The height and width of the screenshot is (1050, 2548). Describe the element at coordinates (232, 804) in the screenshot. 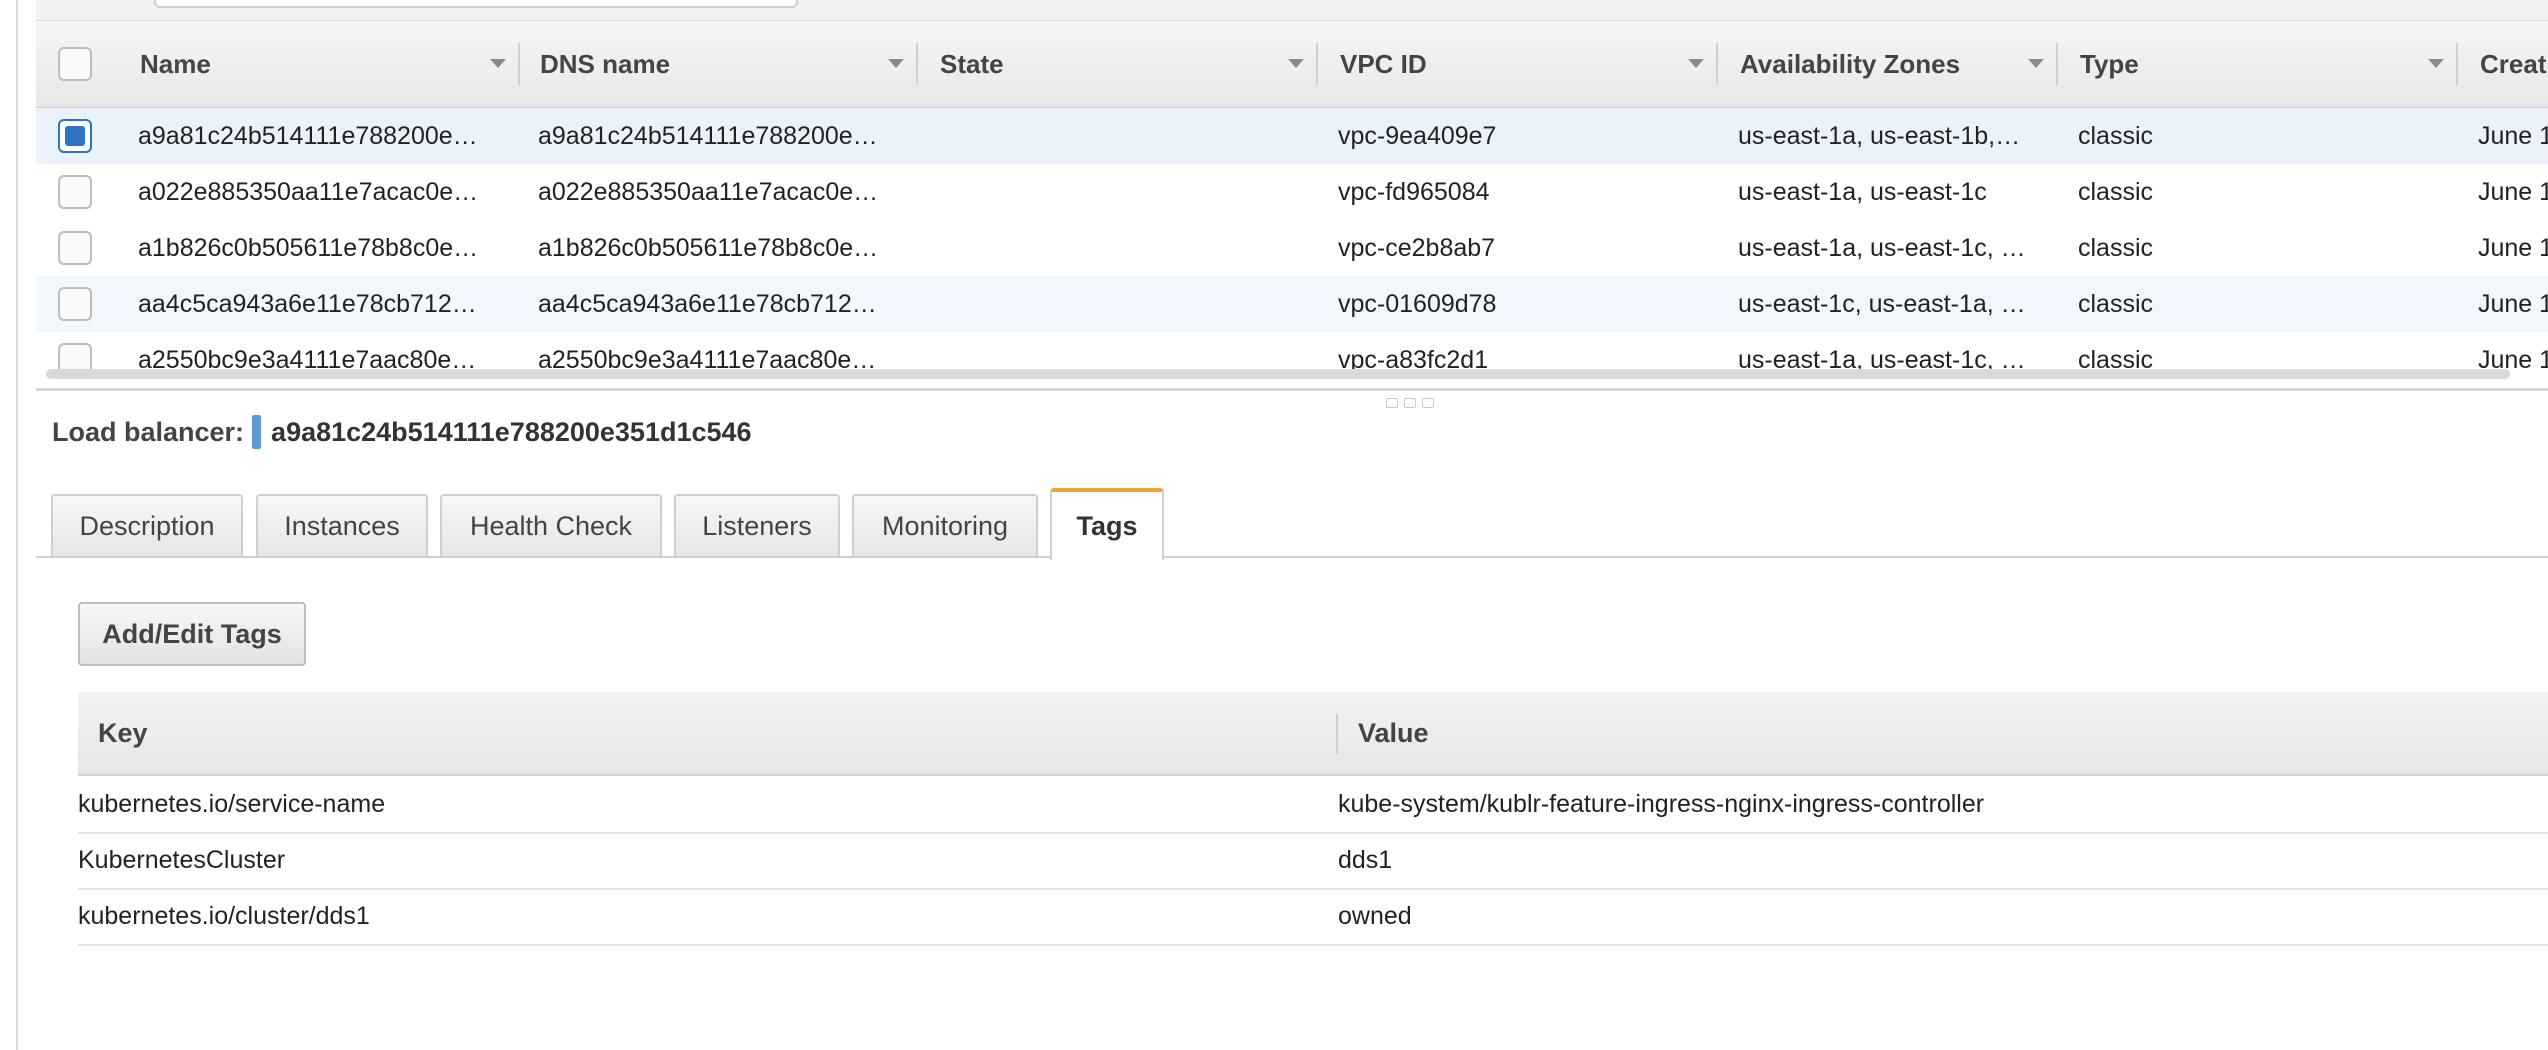

I see `tag-key: kubernetes.io/service-name` at that location.